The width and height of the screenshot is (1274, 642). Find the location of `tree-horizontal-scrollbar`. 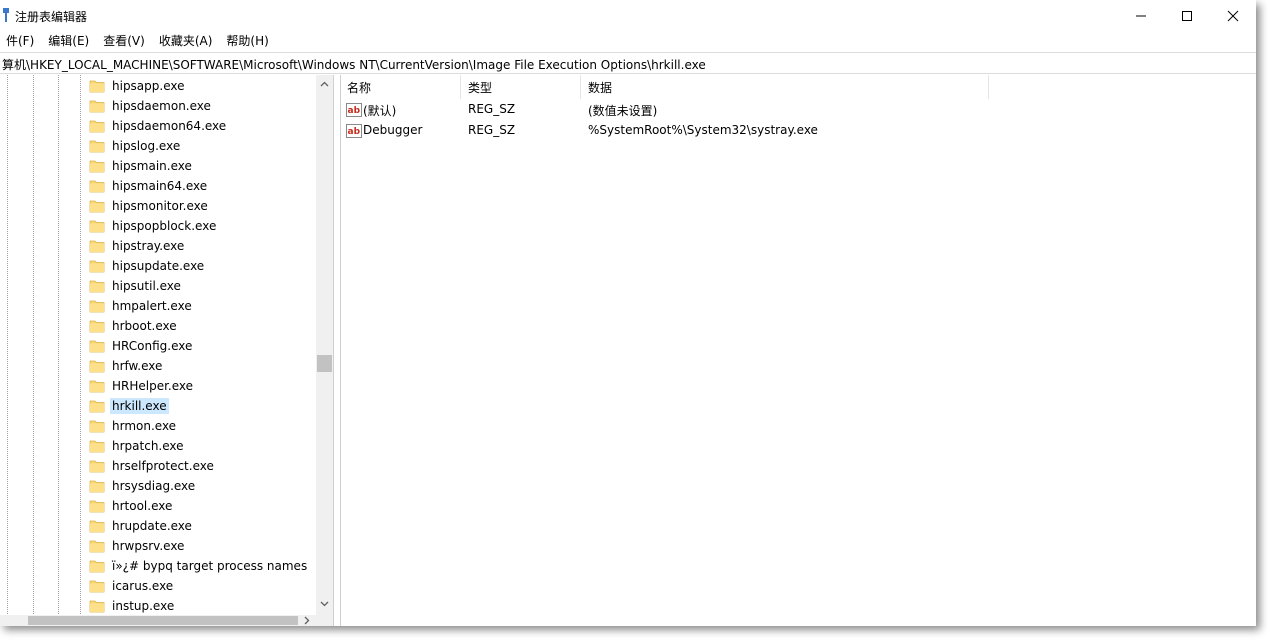

tree-horizontal-scrollbar is located at coordinates (158, 620).